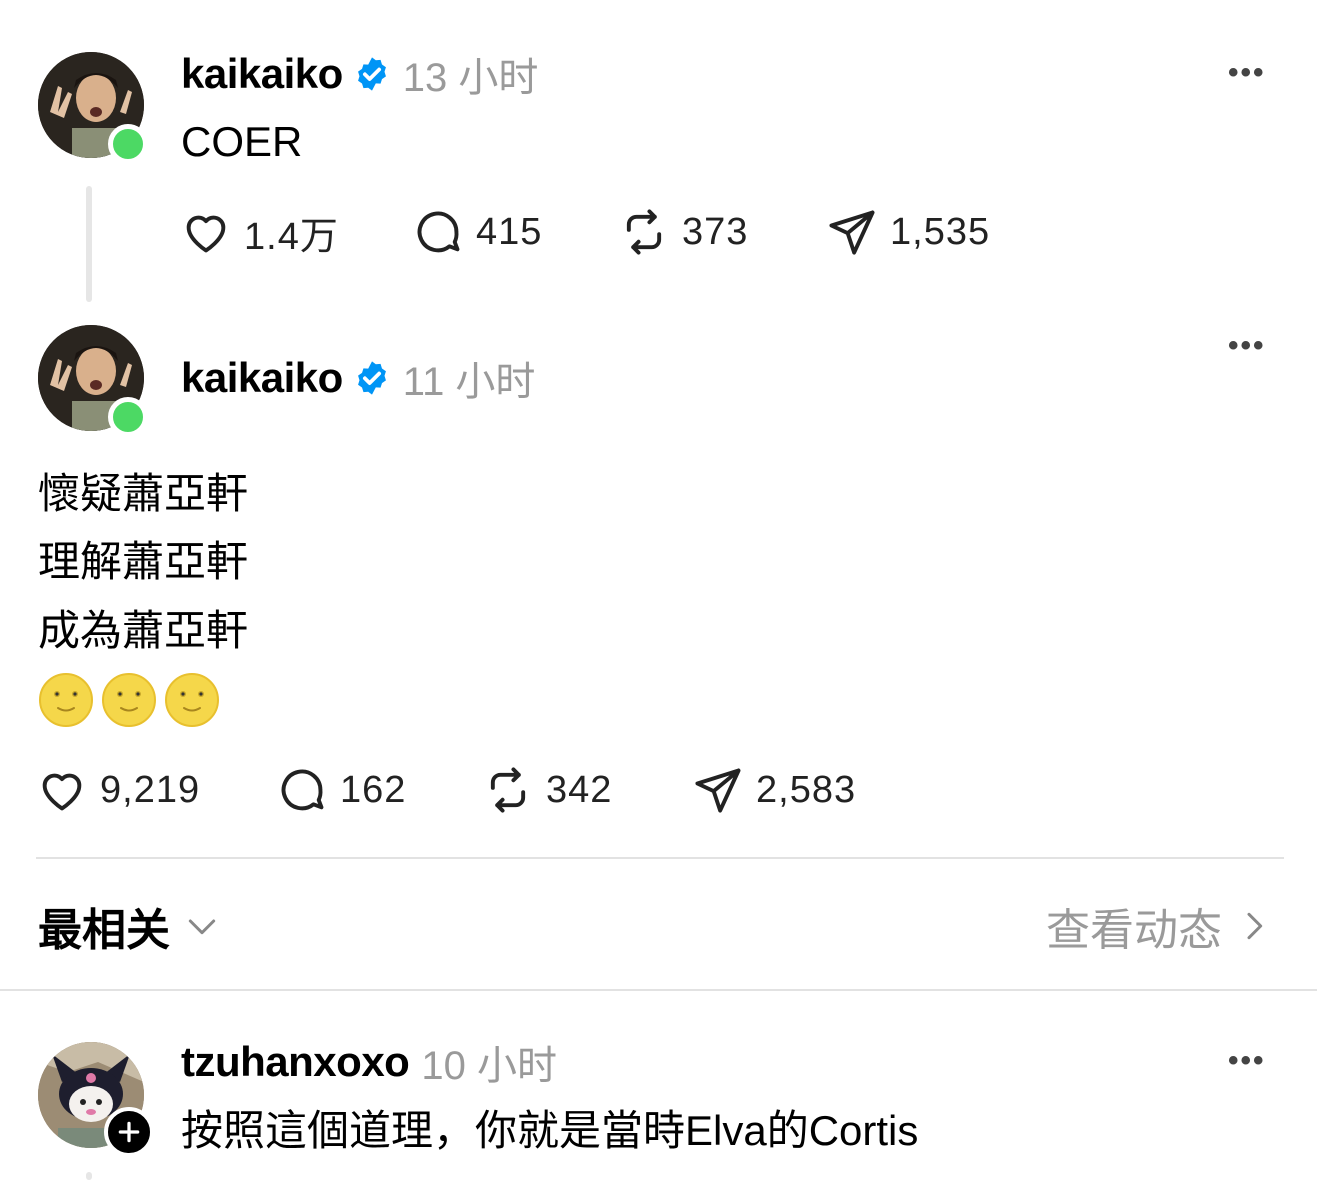  I want to click on view-activity-link: 查看动态, so click(1160, 927).